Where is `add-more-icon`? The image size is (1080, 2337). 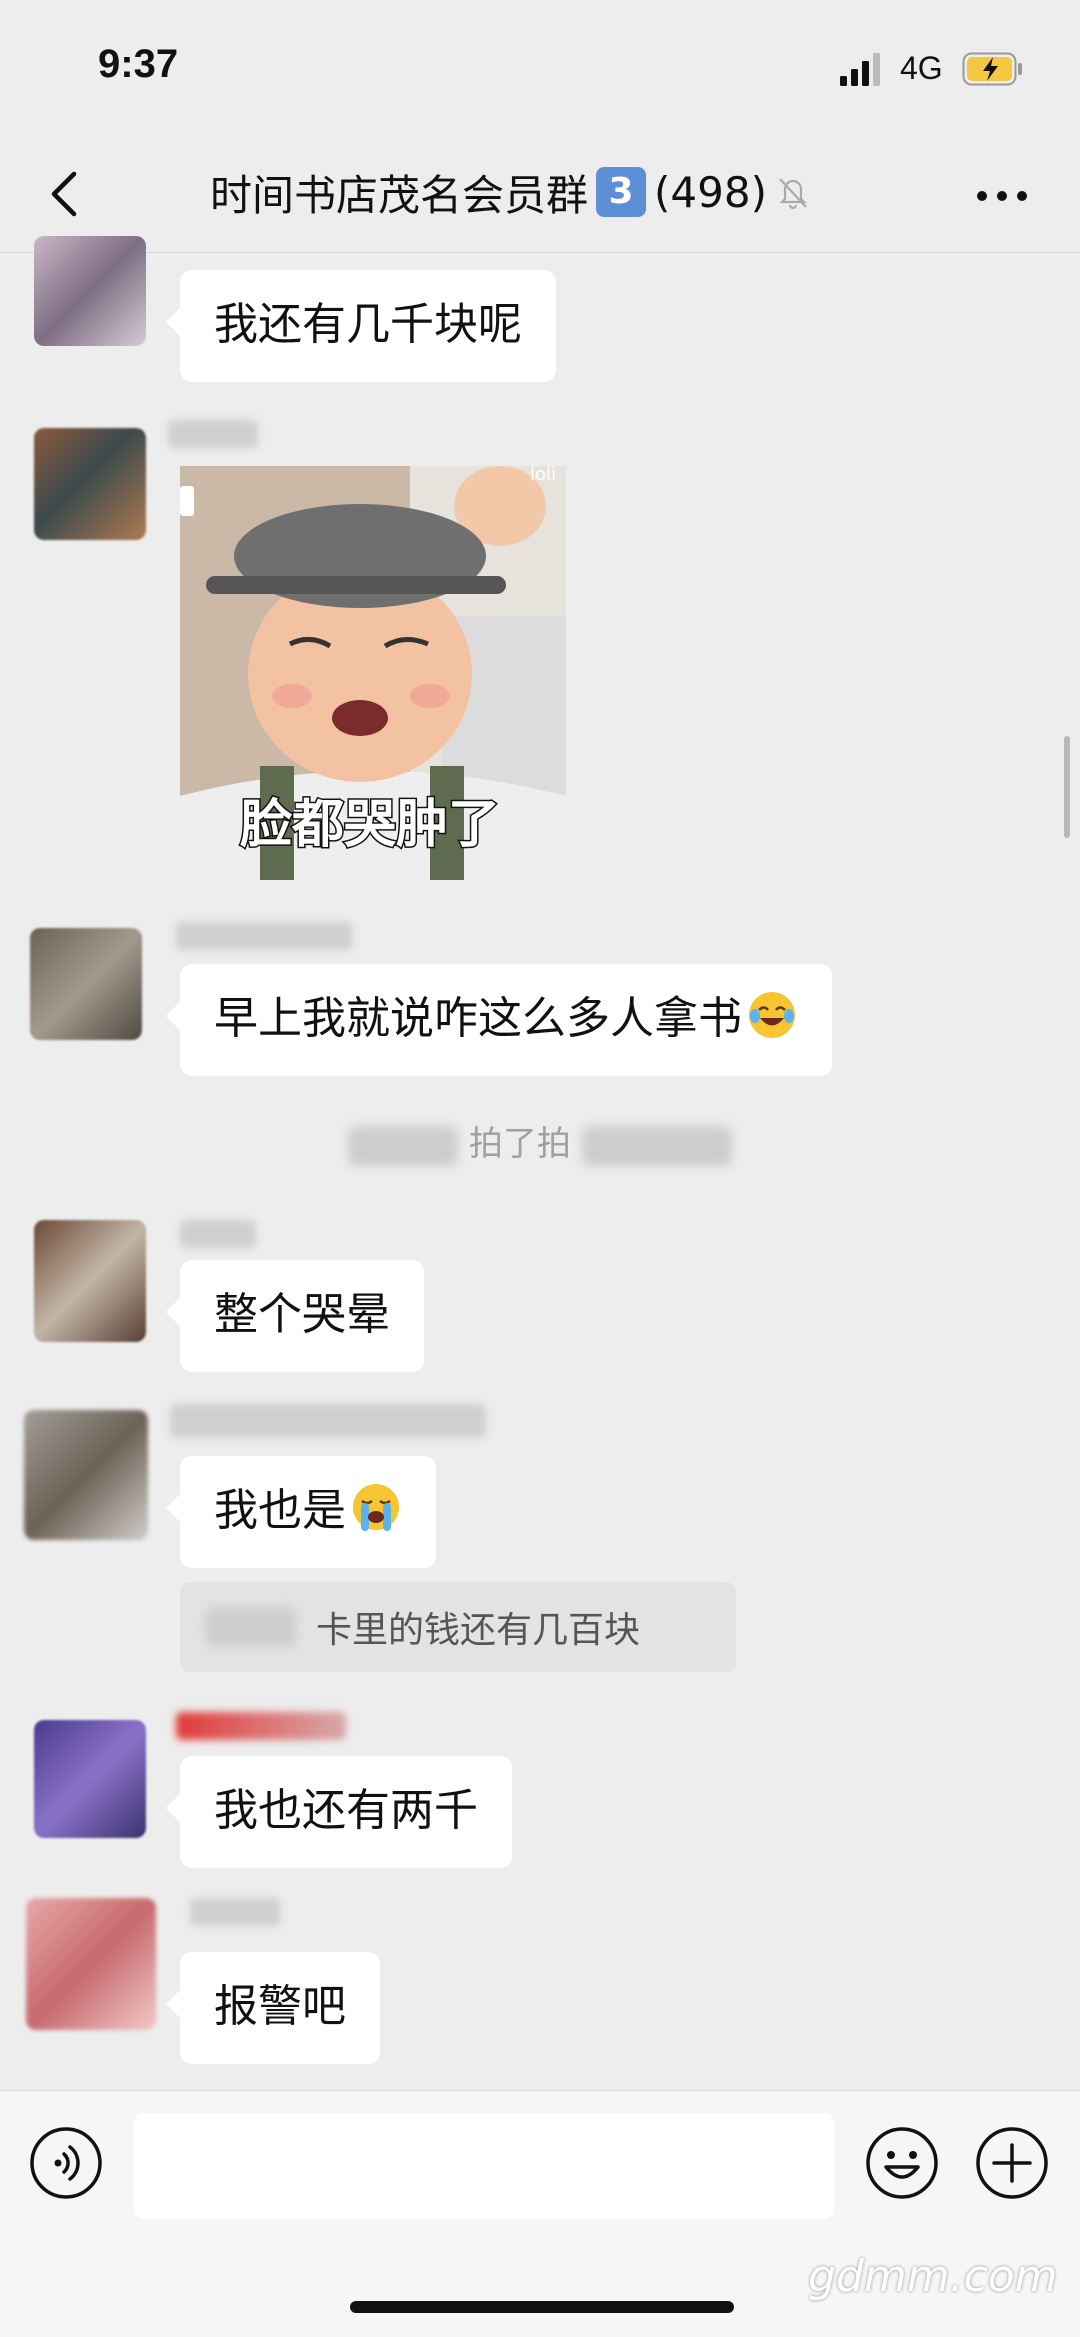
add-more-icon is located at coordinates (1012, 2163).